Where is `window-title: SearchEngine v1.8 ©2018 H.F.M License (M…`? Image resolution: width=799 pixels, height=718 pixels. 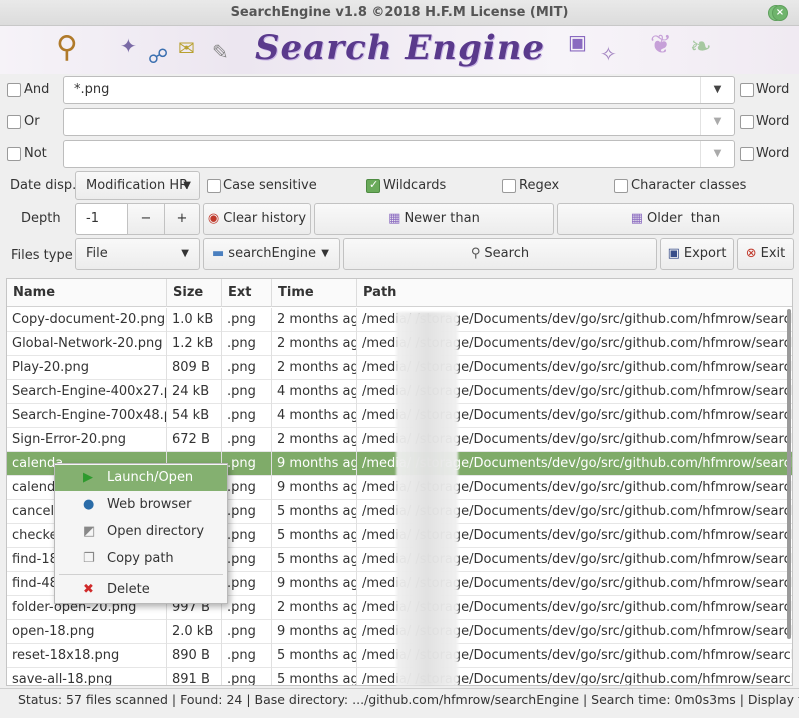 window-title: SearchEngine v1.8 ©2018 H.F.M License (M… is located at coordinates (399, 12).